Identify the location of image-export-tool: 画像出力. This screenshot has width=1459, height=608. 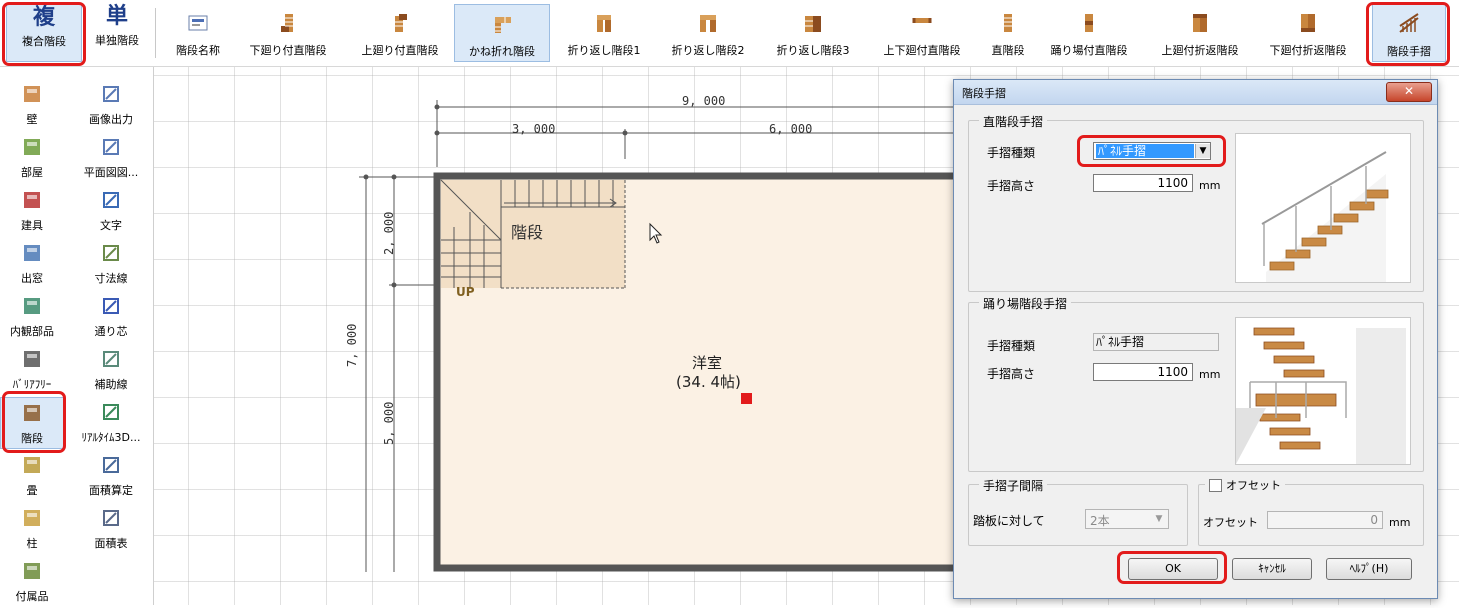
(111, 105).